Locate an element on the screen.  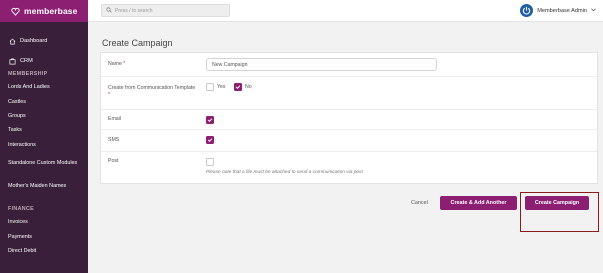
sidebar-item-interactions: Interactions is located at coordinates (44, 145).